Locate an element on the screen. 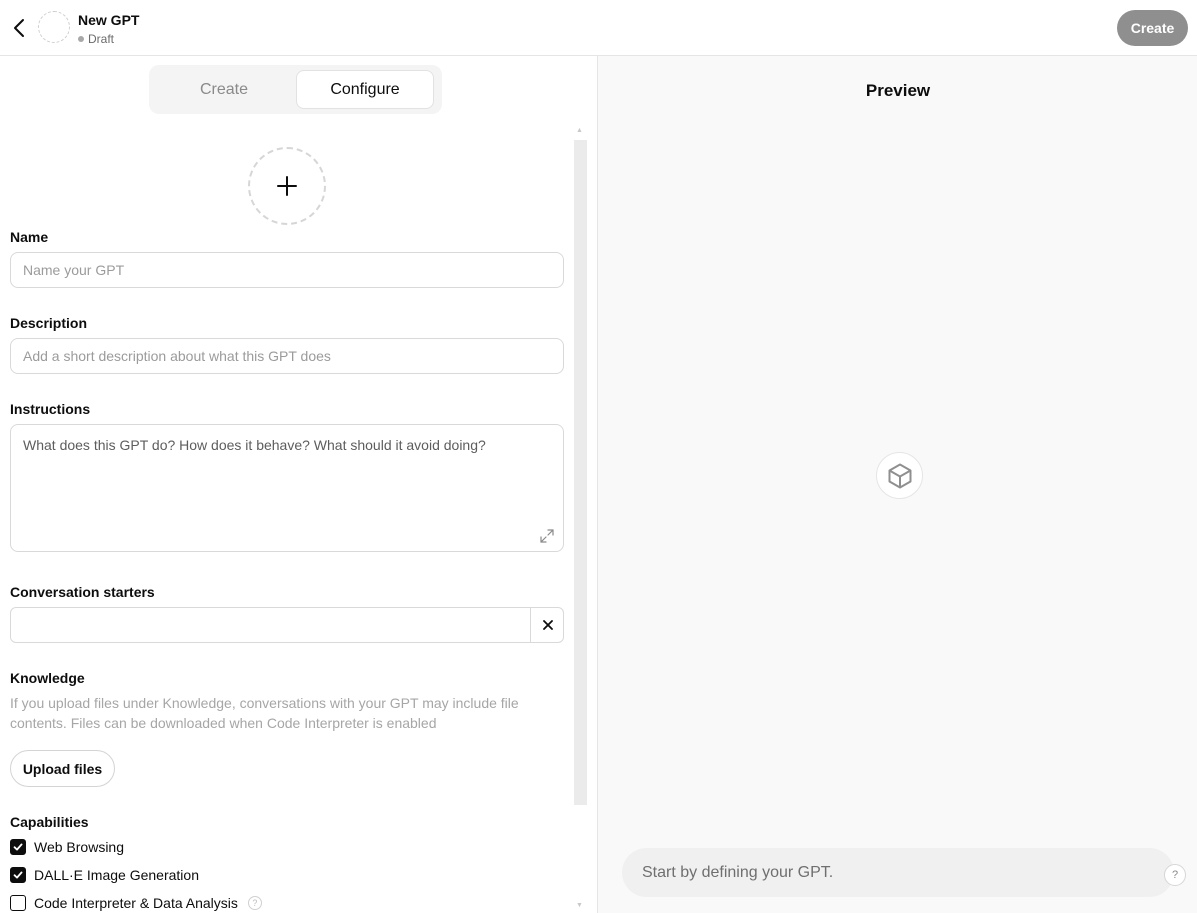 The width and height of the screenshot is (1197, 913). capability-code-interpreter: Code Interpreter & Data Analysis ? is located at coordinates (136, 903).